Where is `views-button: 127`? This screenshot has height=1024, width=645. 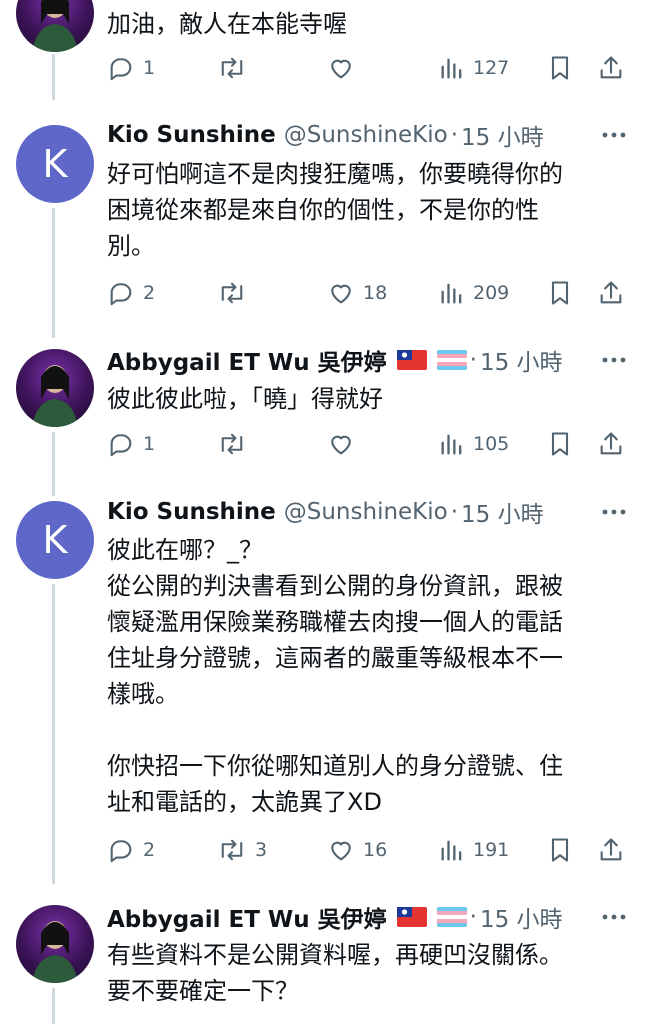
views-button: 127 is located at coordinates (474, 68).